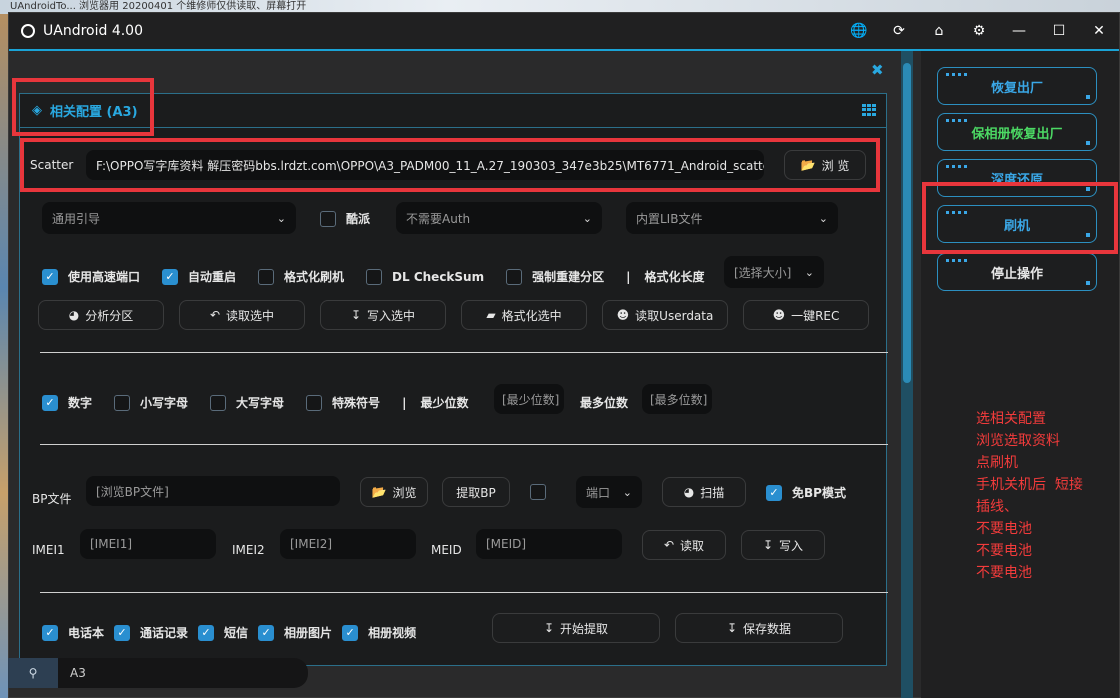  What do you see at coordinates (158, 673) in the screenshot?
I see `search-bar: ⚲ A3` at bounding box center [158, 673].